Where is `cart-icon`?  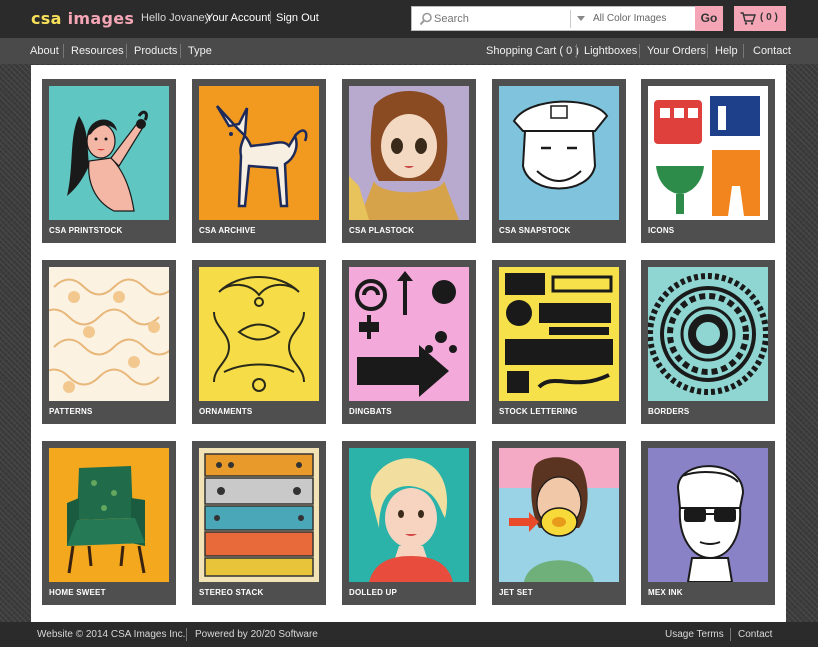
cart-icon is located at coordinates (748, 18).